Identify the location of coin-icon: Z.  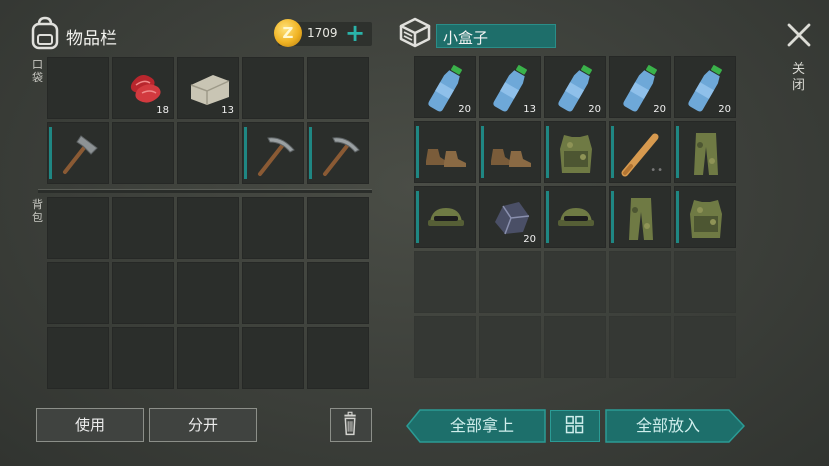
(288, 33).